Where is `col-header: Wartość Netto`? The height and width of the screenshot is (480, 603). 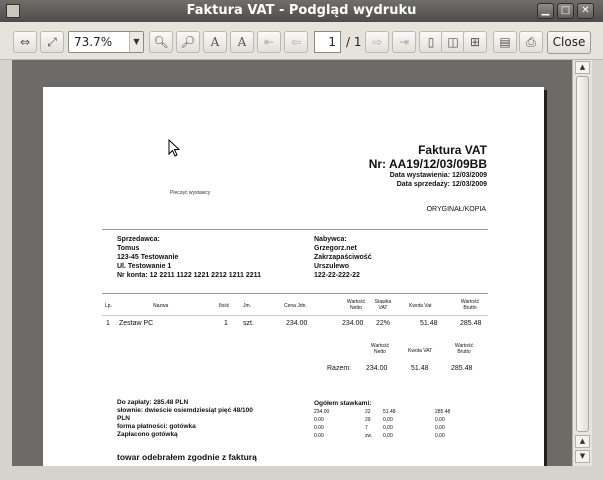
col-header: Wartość Netto is located at coordinates (356, 305).